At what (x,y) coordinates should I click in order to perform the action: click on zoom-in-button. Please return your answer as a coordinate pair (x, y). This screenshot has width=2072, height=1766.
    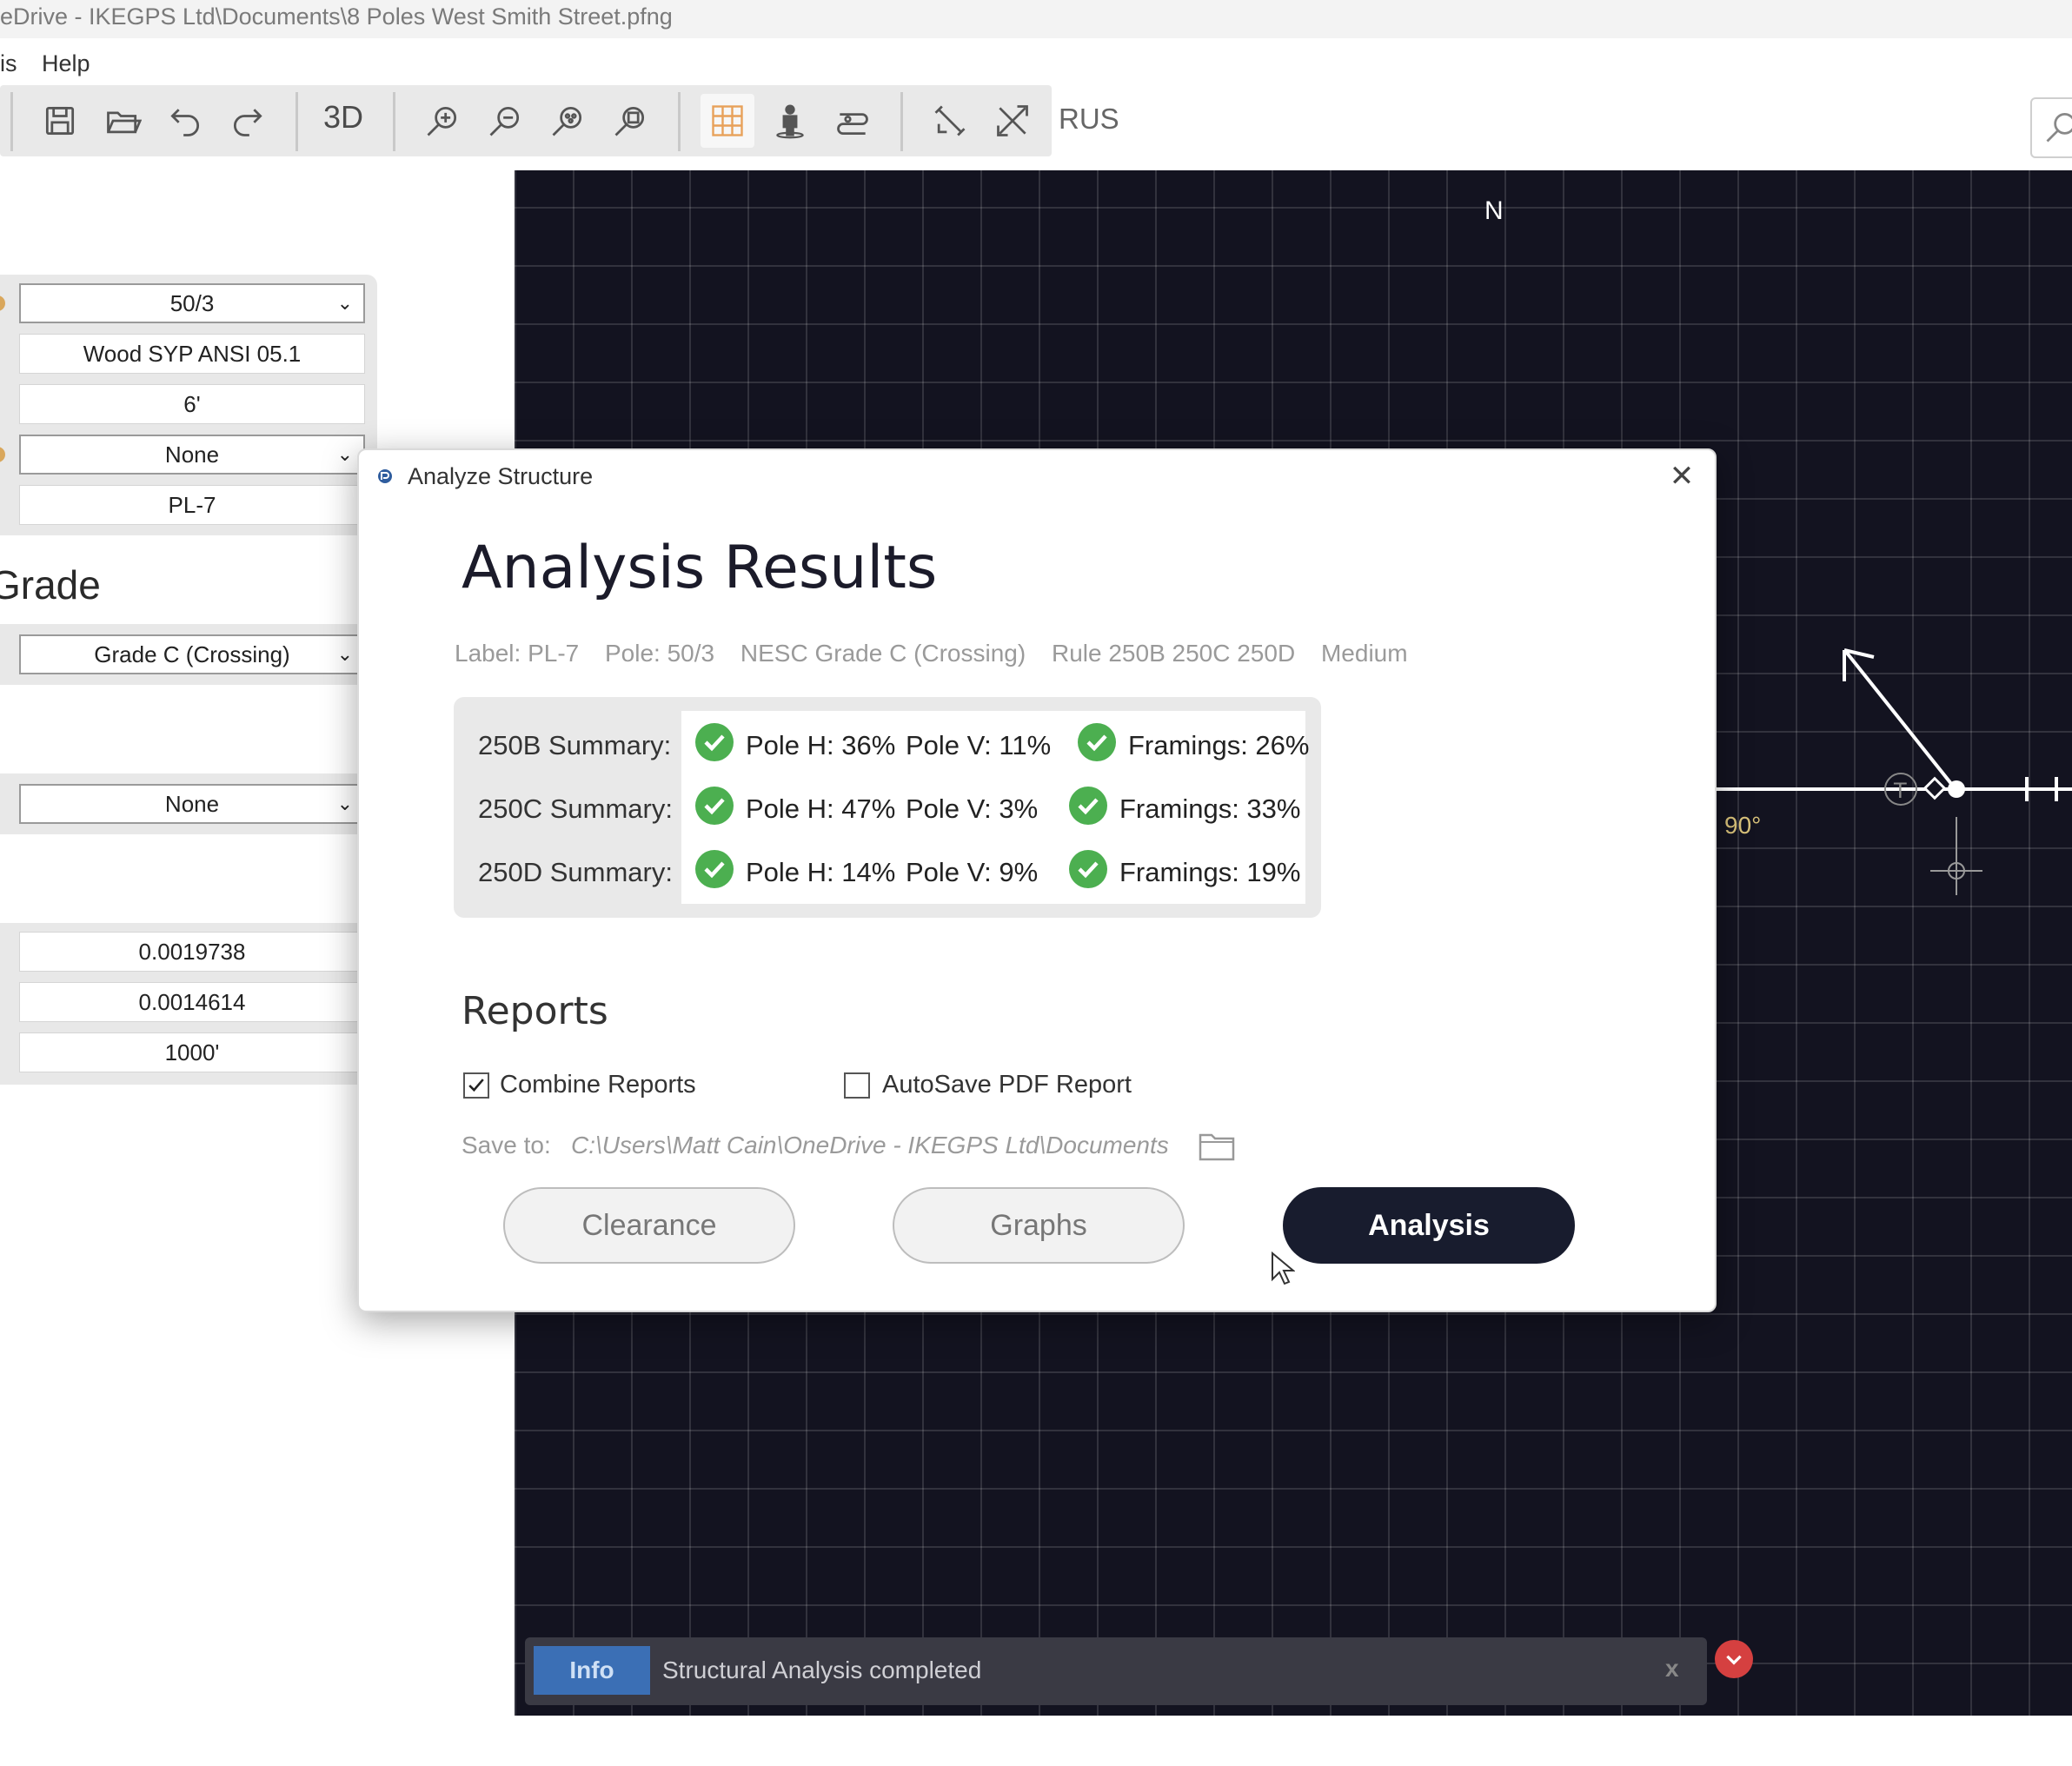
    Looking at the image, I should click on (442, 121).